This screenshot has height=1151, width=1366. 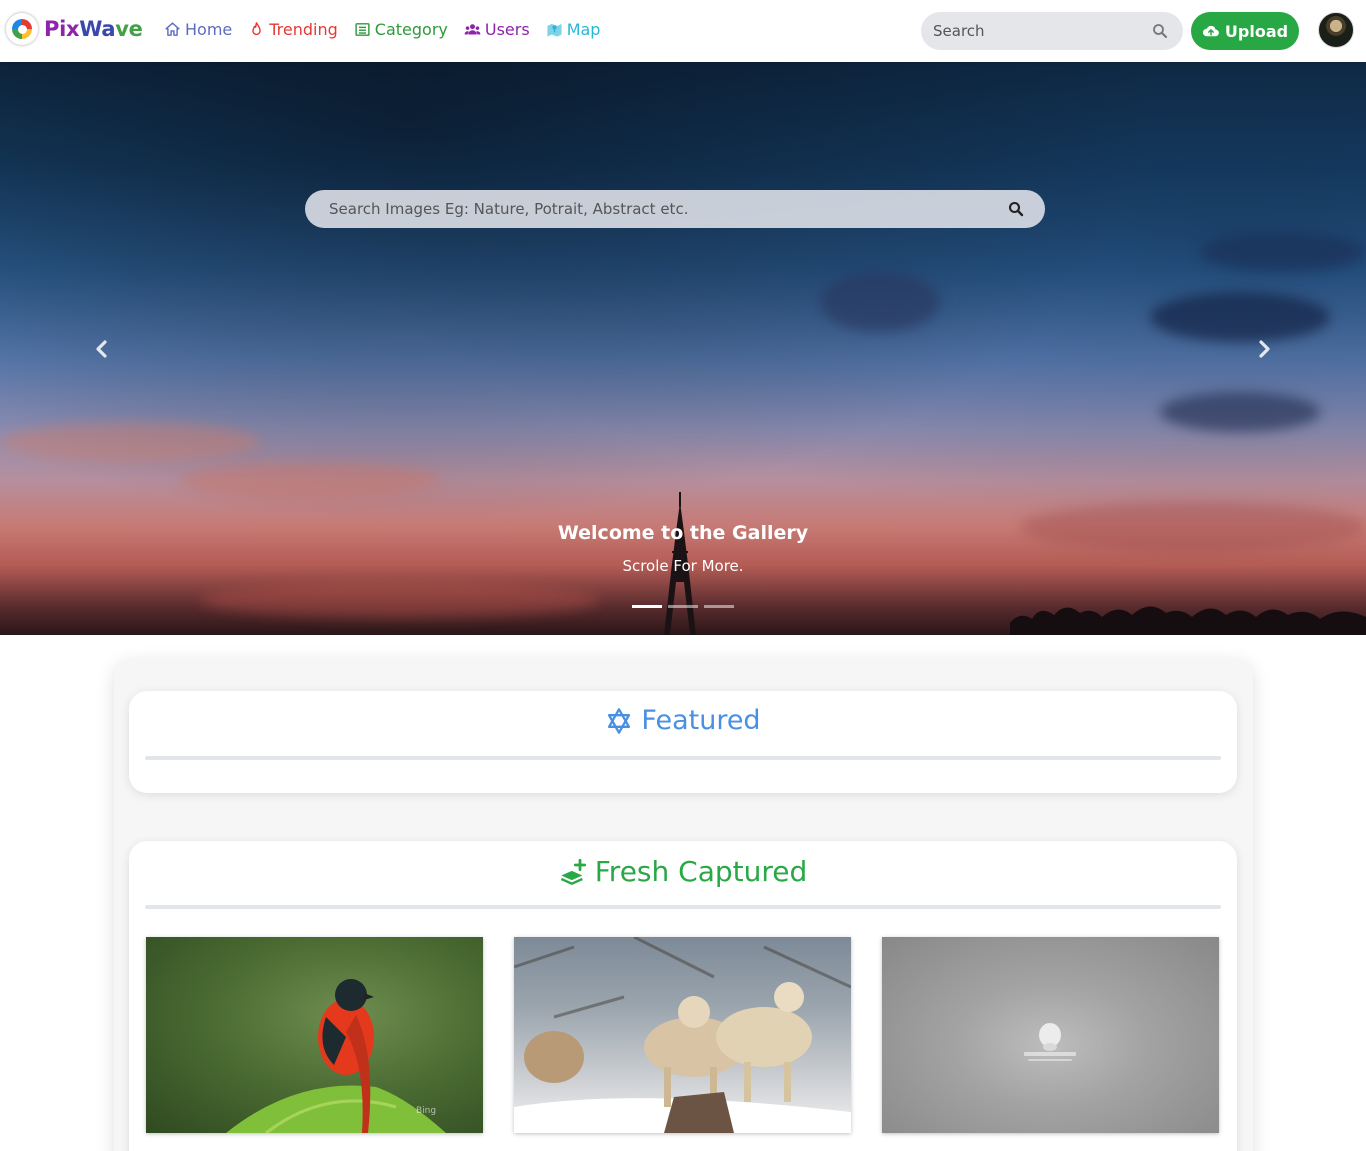 I want to click on nav-category: Category, so click(x=401, y=29).